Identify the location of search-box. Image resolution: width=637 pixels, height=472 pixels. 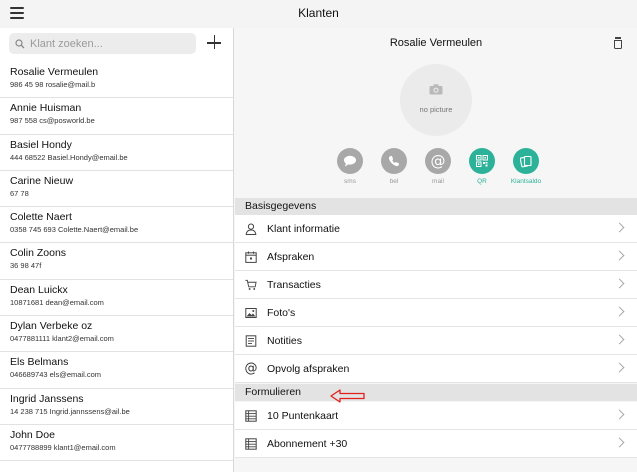
(102, 43).